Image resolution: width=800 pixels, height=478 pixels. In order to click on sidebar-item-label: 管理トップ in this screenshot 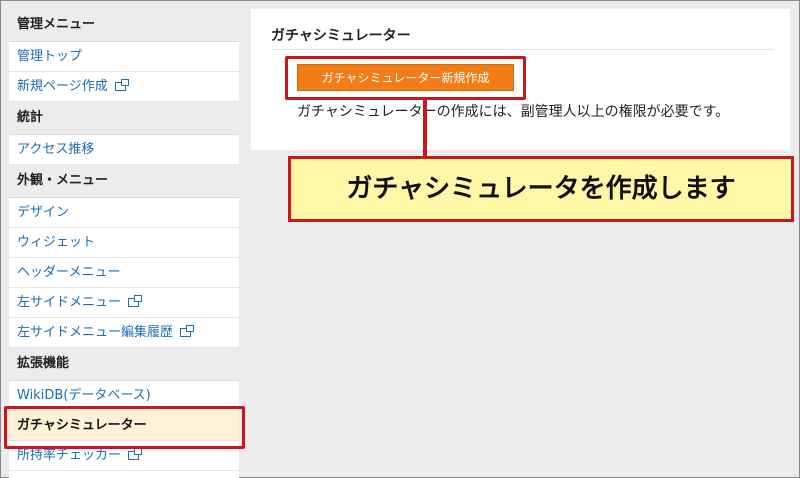, I will do `click(50, 56)`.